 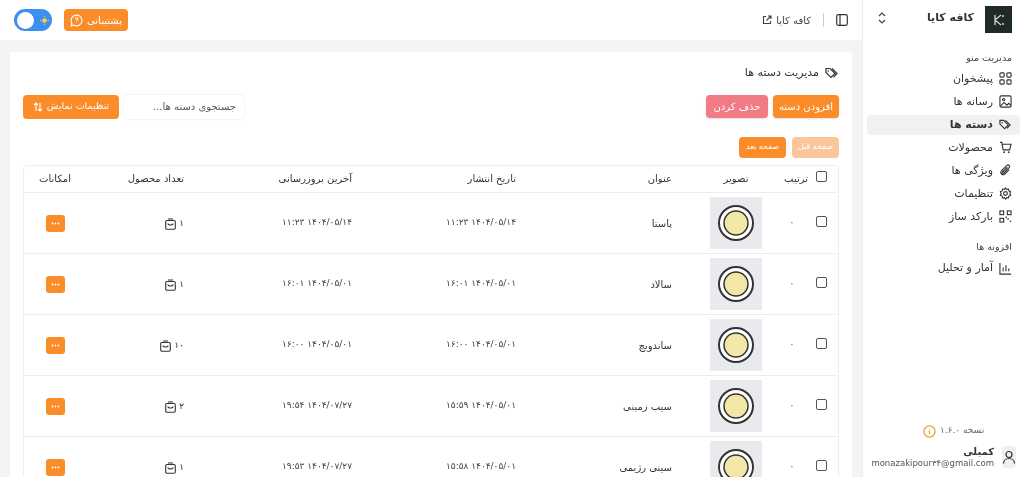 What do you see at coordinates (179, 346) in the screenshot?
I see `product-count: ۱۰` at bounding box center [179, 346].